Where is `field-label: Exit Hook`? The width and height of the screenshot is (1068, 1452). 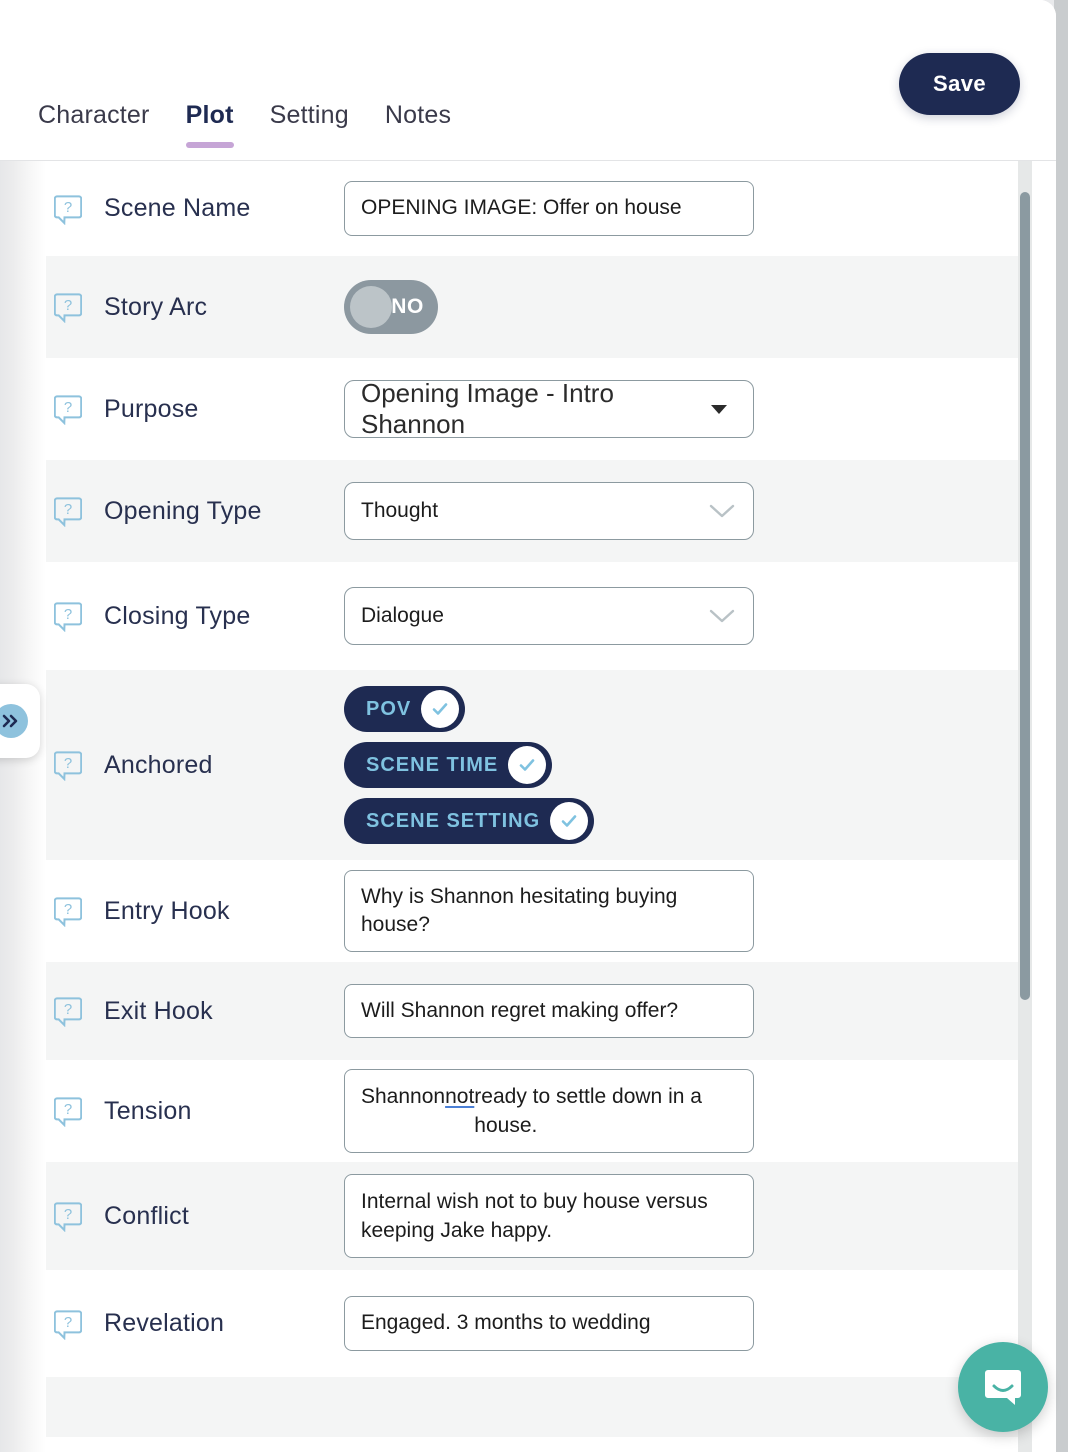 field-label: Exit Hook is located at coordinates (158, 1010).